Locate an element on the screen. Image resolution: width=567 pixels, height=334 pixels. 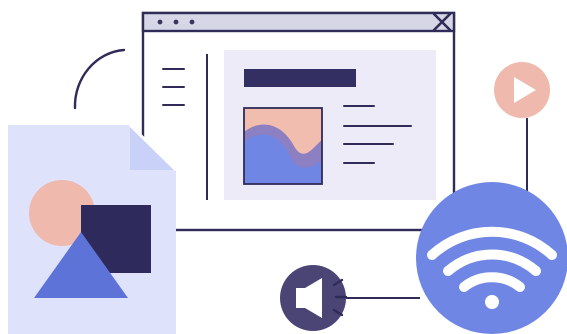
headline-bar is located at coordinates (300, 78).